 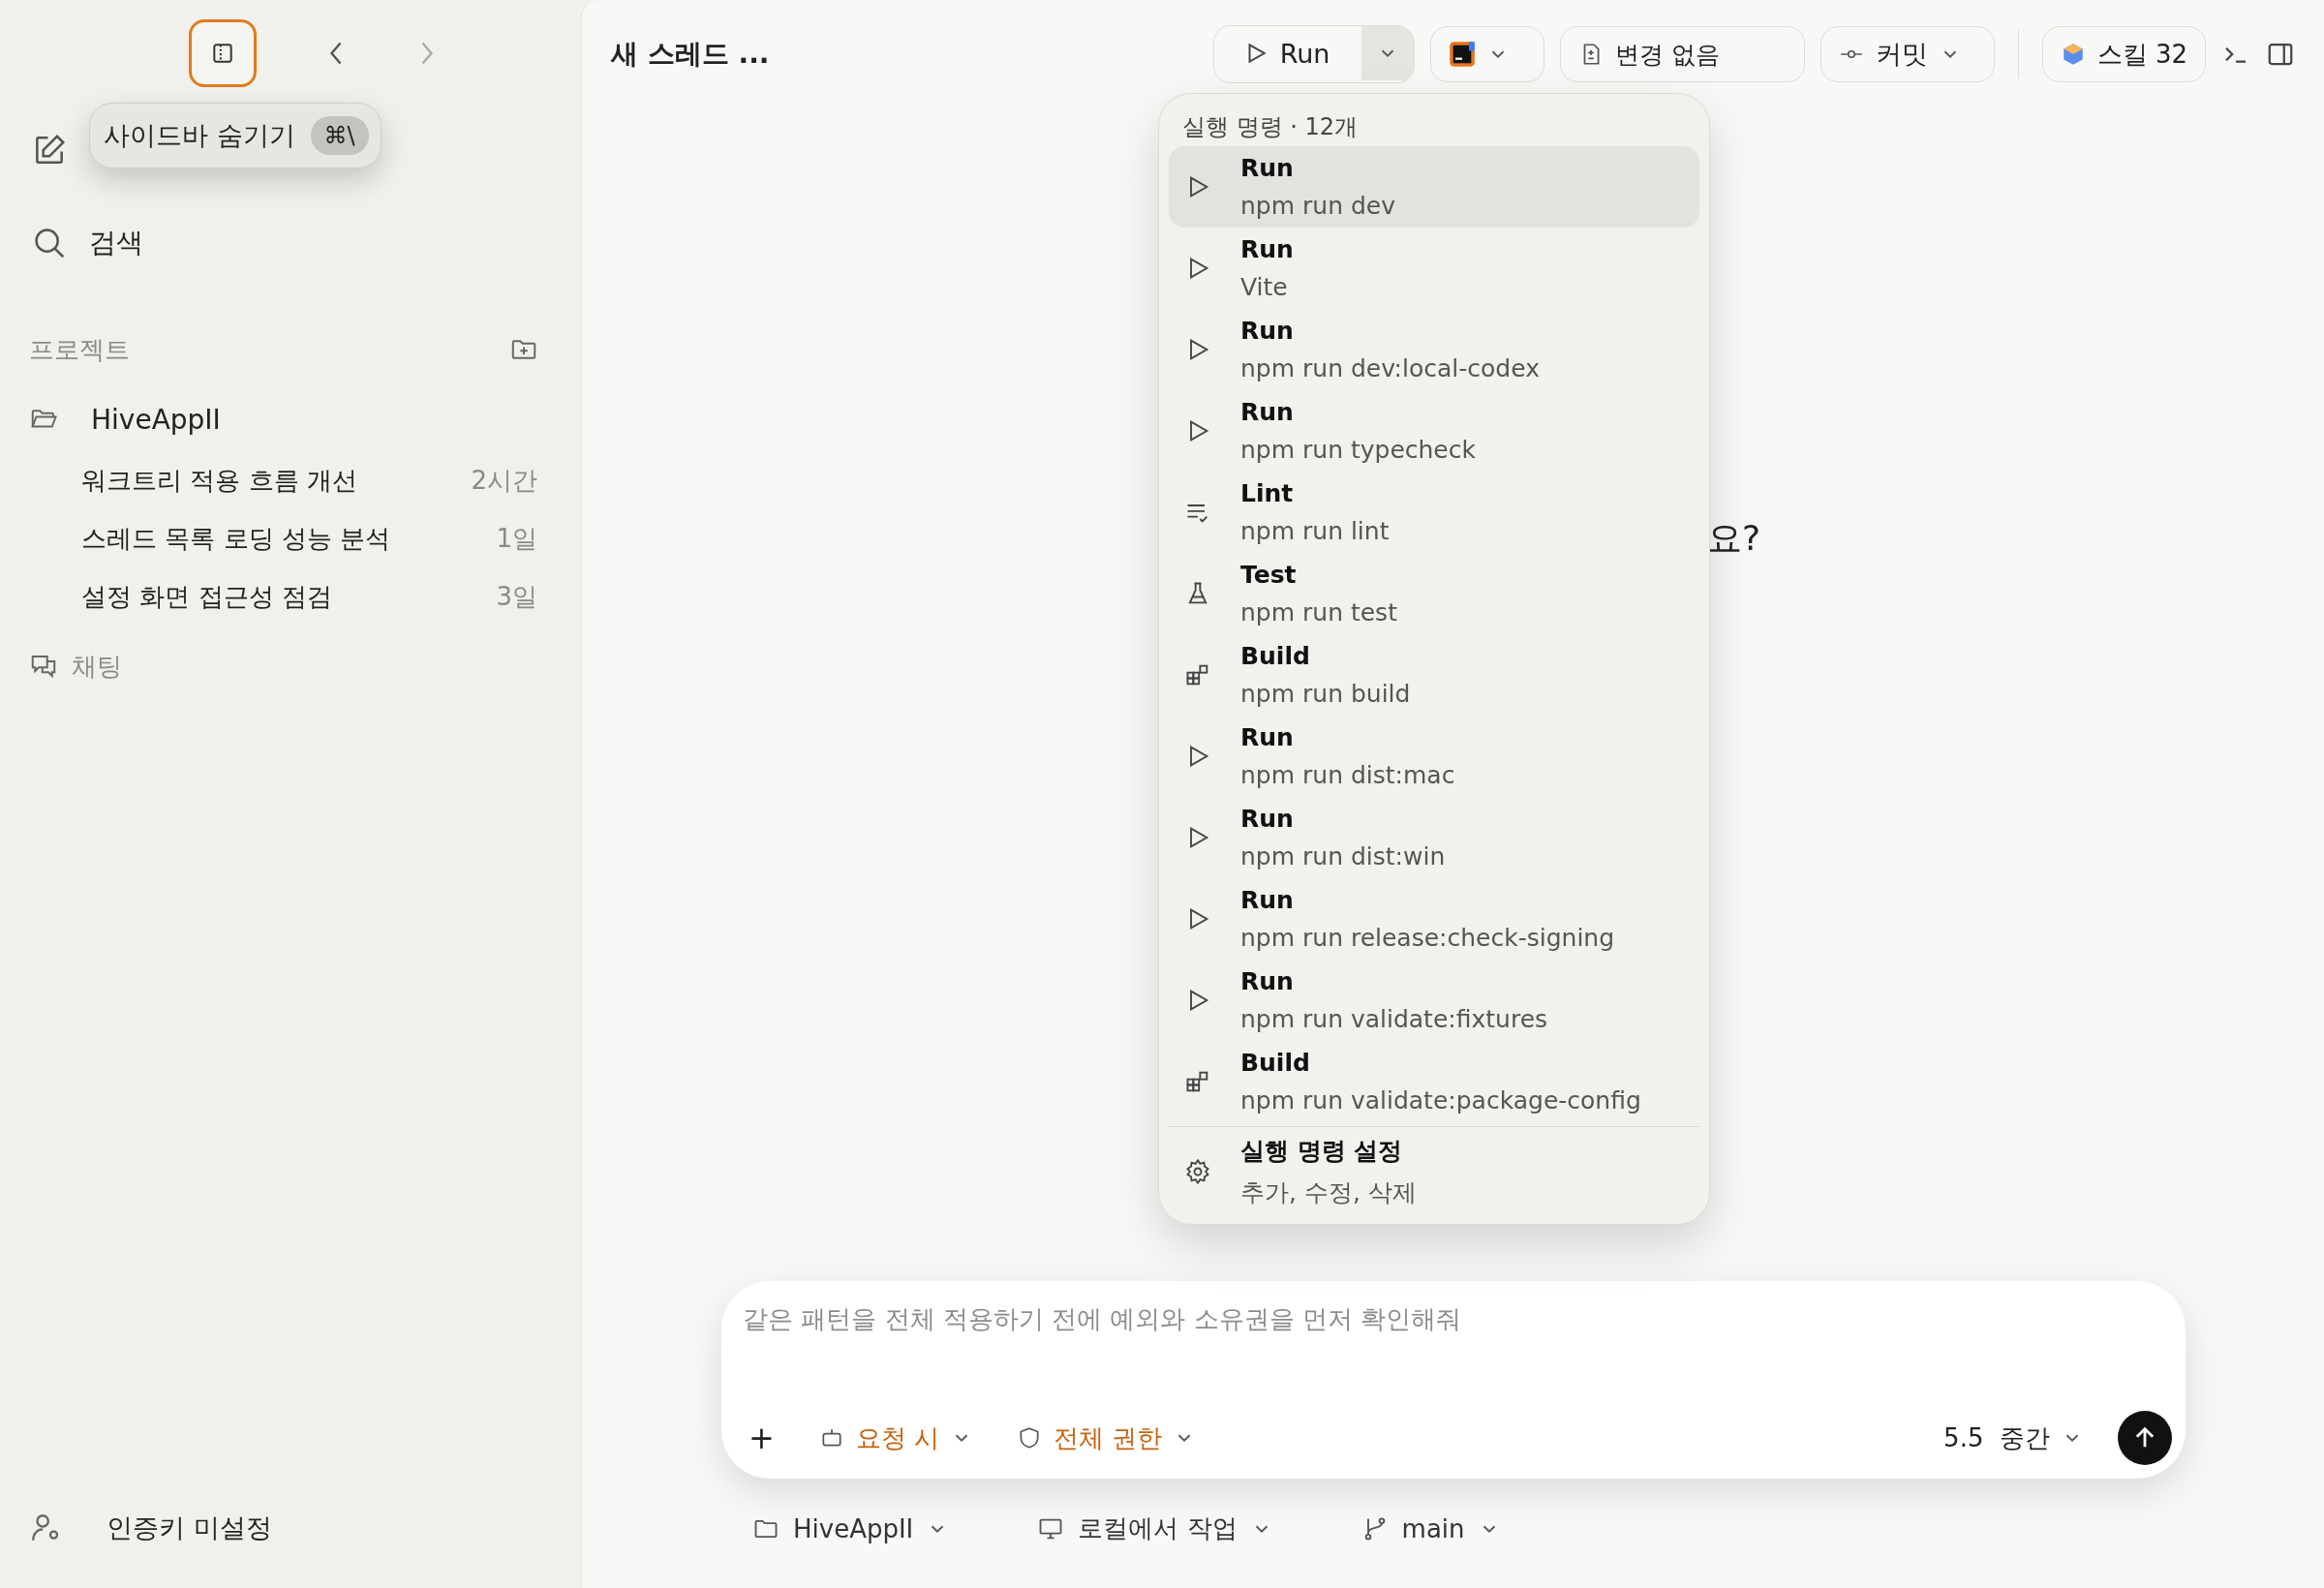 What do you see at coordinates (1434, 593) in the screenshot?
I see `menu-item: Test npm run test` at bounding box center [1434, 593].